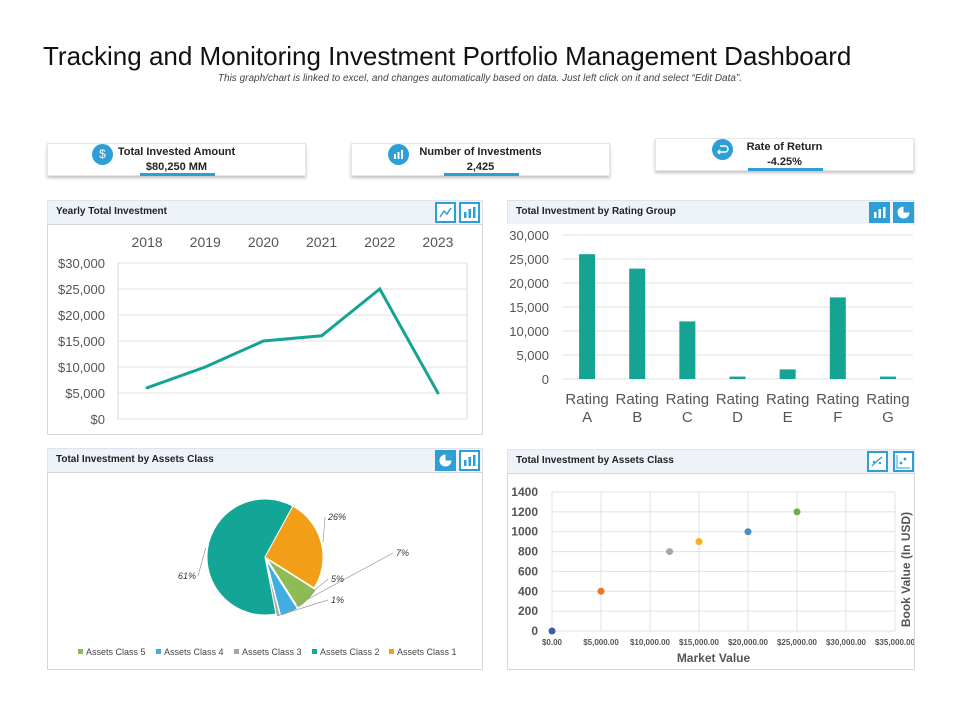  What do you see at coordinates (336, 517) in the screenshot?
I see `data-label: 26%` at bounding box center [336, 517].